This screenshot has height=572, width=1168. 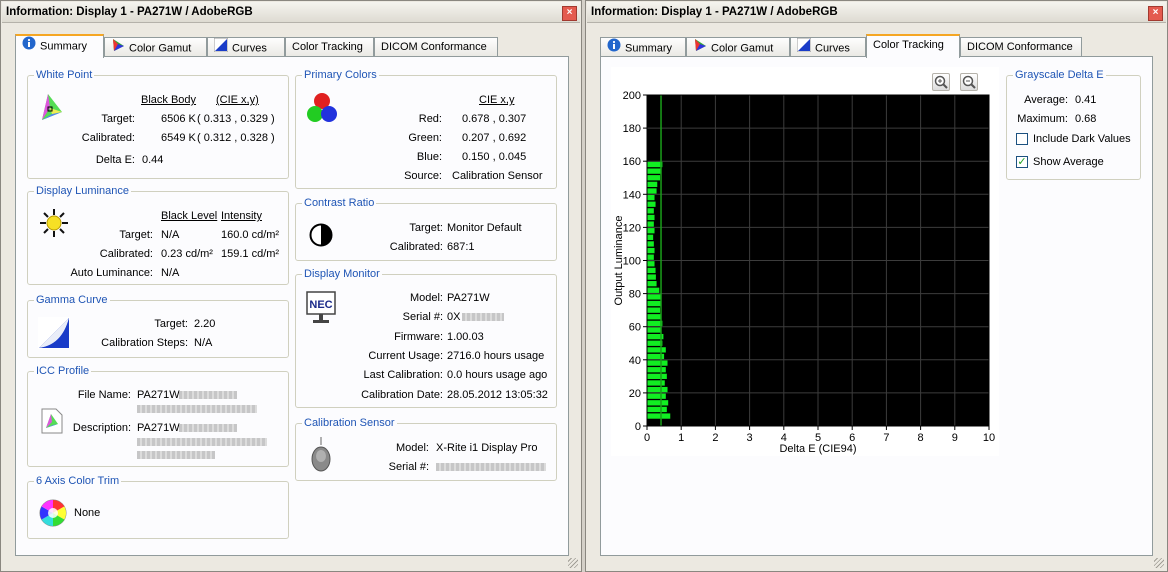 What do you see at coordinates (136, 235) in the screenshot?
I see `target-label: Target:` at bounding box center [136, 235].